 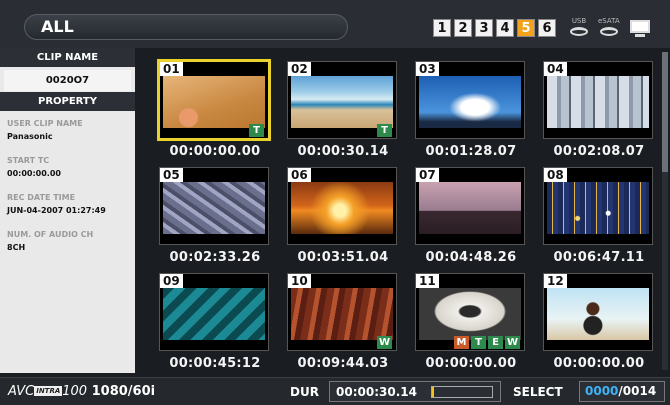 I want to click on start-tc-value: 00:00:00.00, so click(x=34, y=173).